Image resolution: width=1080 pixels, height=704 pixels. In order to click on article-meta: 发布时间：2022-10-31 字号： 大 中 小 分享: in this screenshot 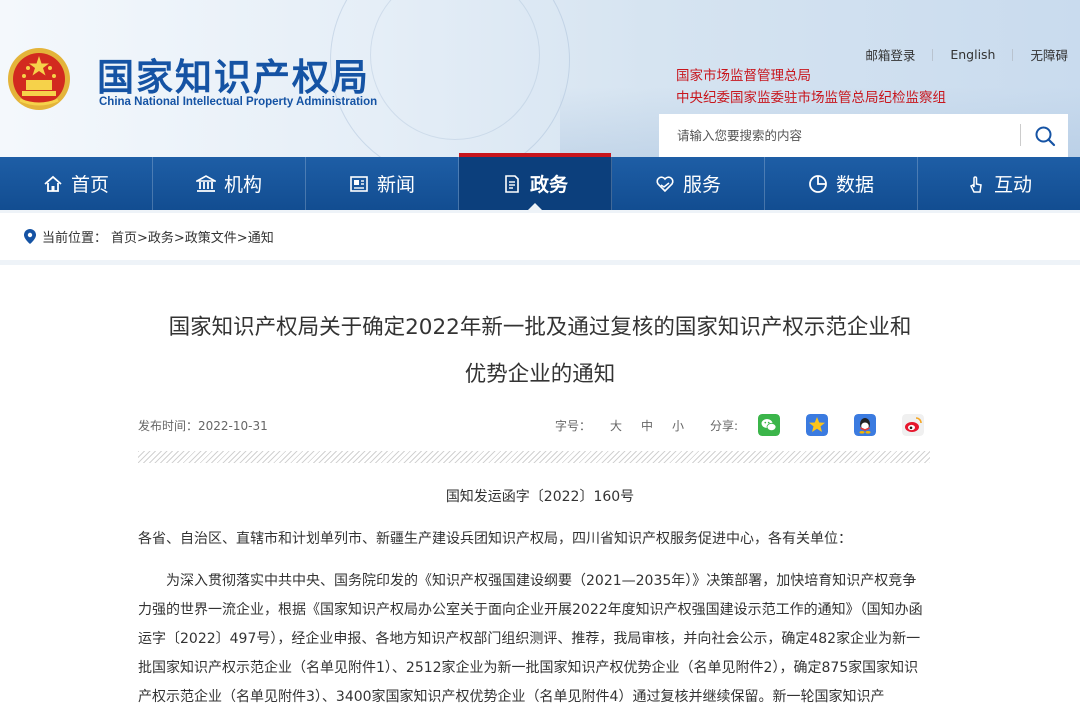, I will do `click(534, 425)`.